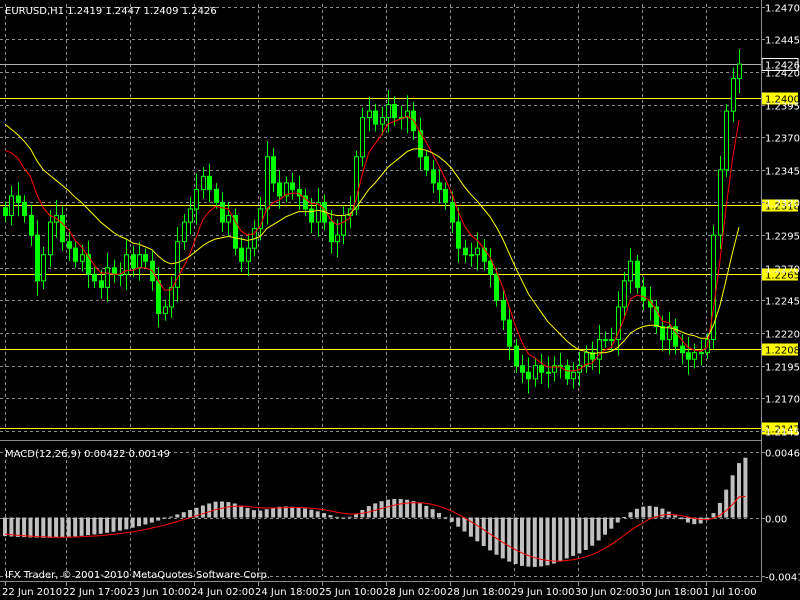 The image size is (800, 600). Describe the element at coordinates (782, 237) in the screenshot. I see `price-tick-label: 1.2295` at that location.